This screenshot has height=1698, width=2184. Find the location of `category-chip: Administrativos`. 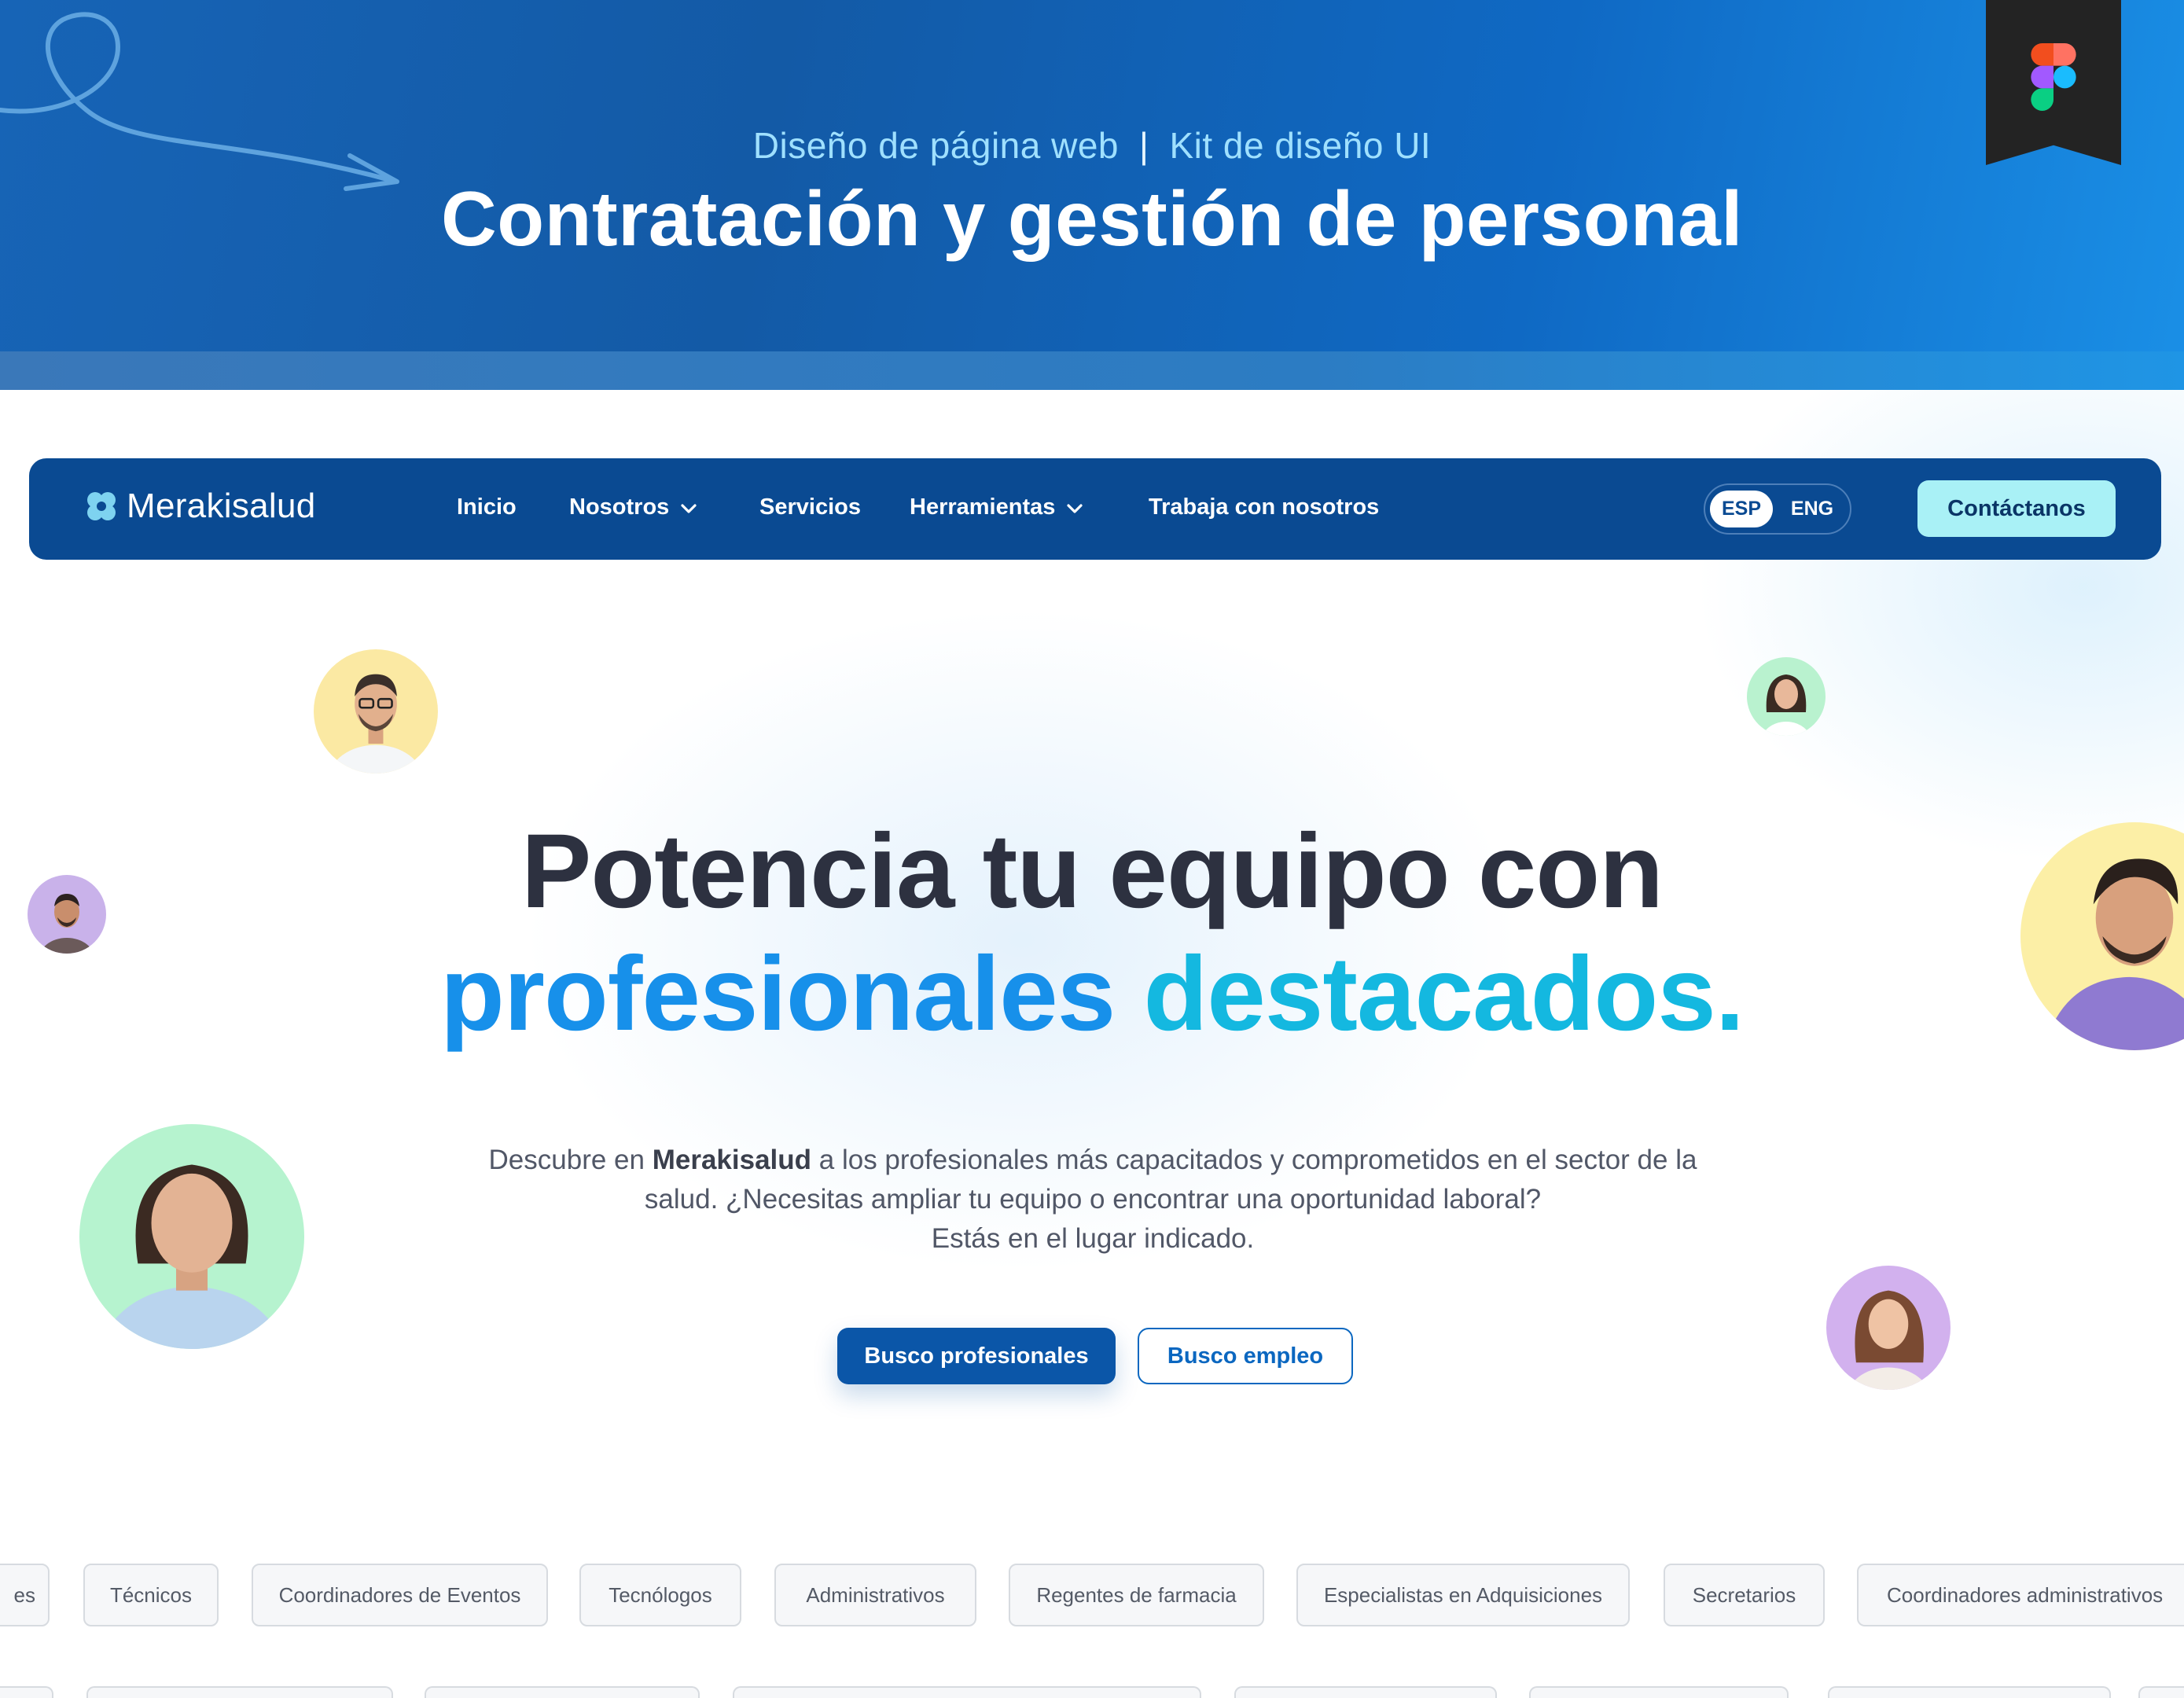

category-chip: Administrativos is located at coordinates (875, 1595).